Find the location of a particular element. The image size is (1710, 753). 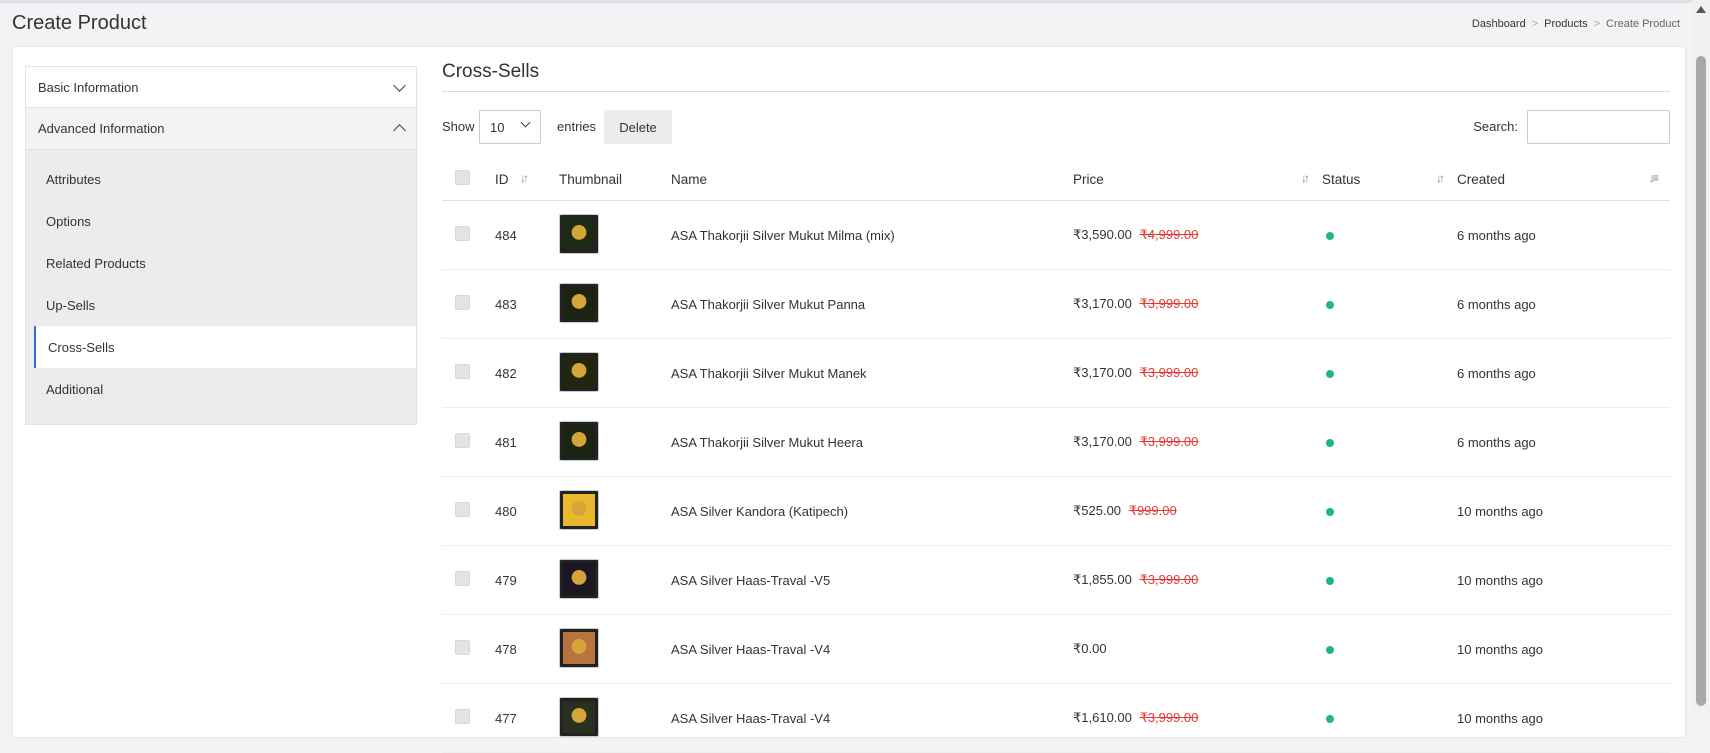

column-header-status: Status ↓↑ is located at coordinates (1388, 179).